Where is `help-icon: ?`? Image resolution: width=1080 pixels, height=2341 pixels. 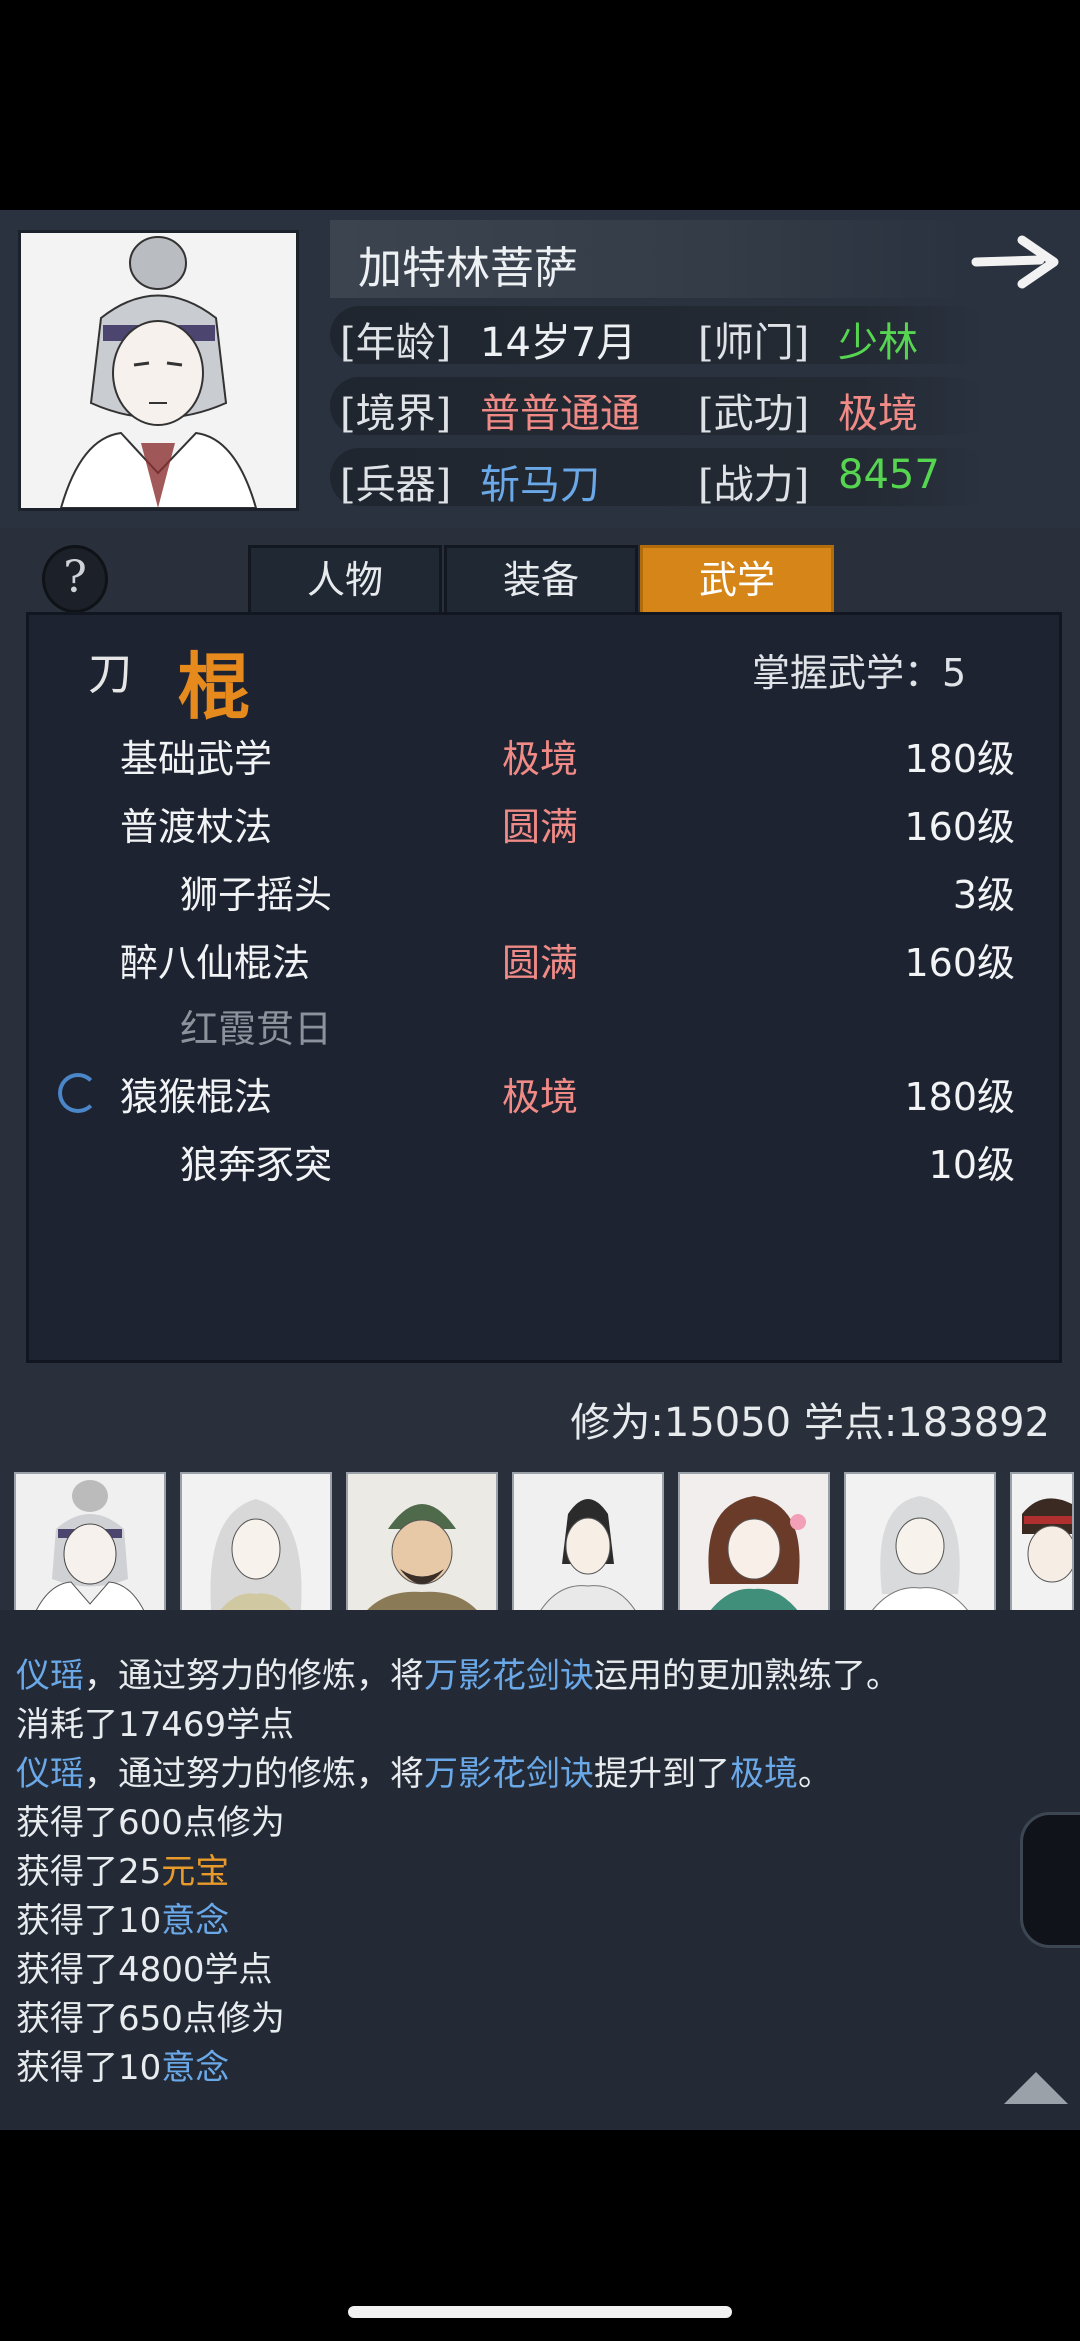
help-icon: ? is located at coordinates (75, 577).